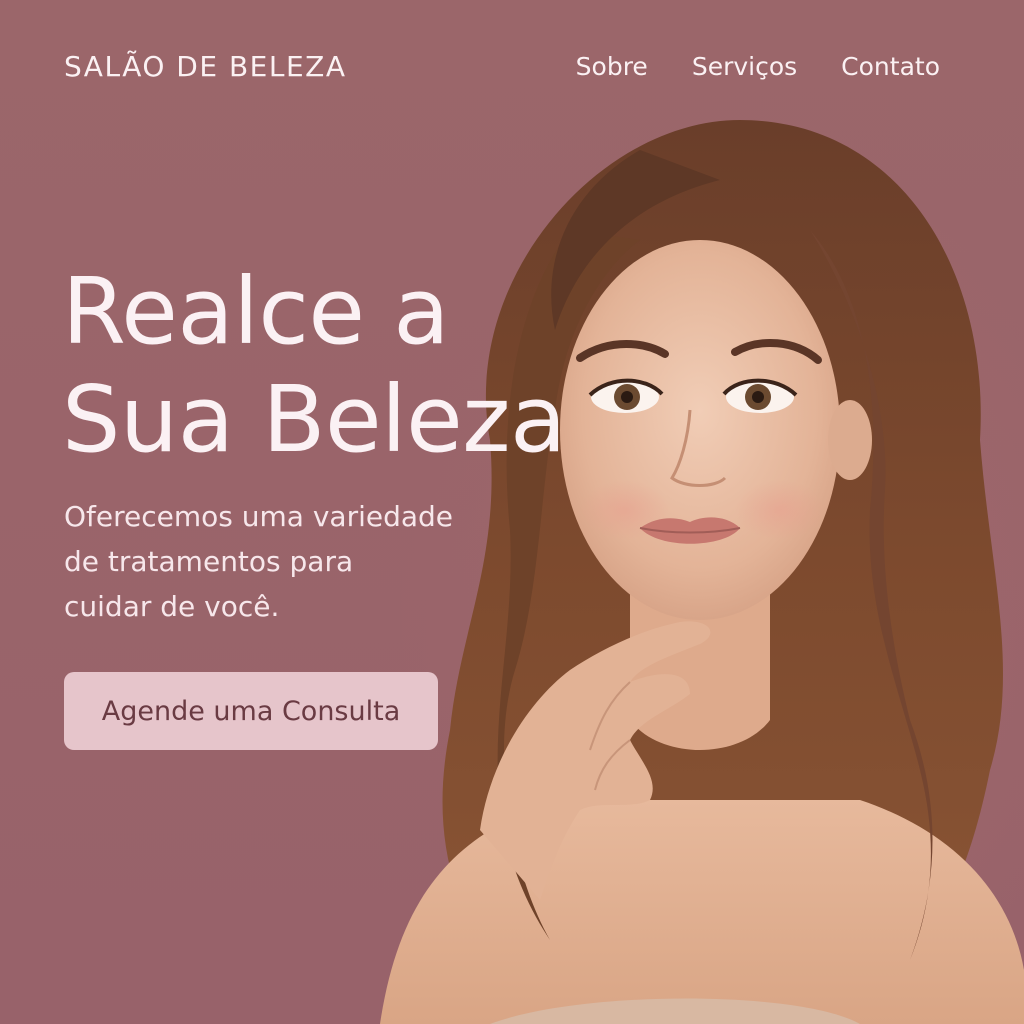 This screenshot has height=1024, width=1024. What do you see at coordinates (172, 606) in the screenshot?
I see `hero-subtitle-line3: cuidar de você.` at bounding box center [172, 606].